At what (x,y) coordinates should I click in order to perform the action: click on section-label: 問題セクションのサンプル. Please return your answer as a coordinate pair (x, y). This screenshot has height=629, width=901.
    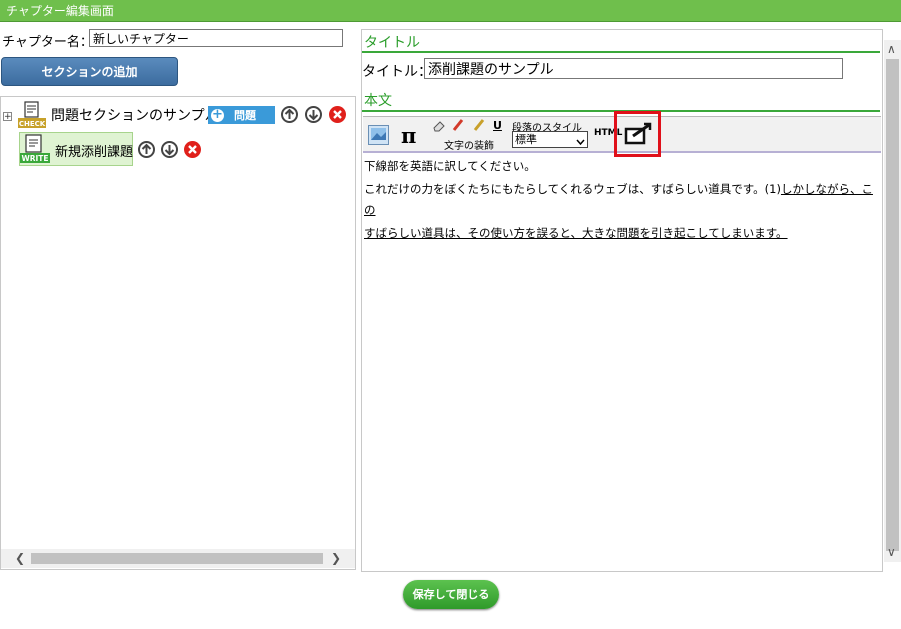
    Looking at the image, I should click on (135, 115).